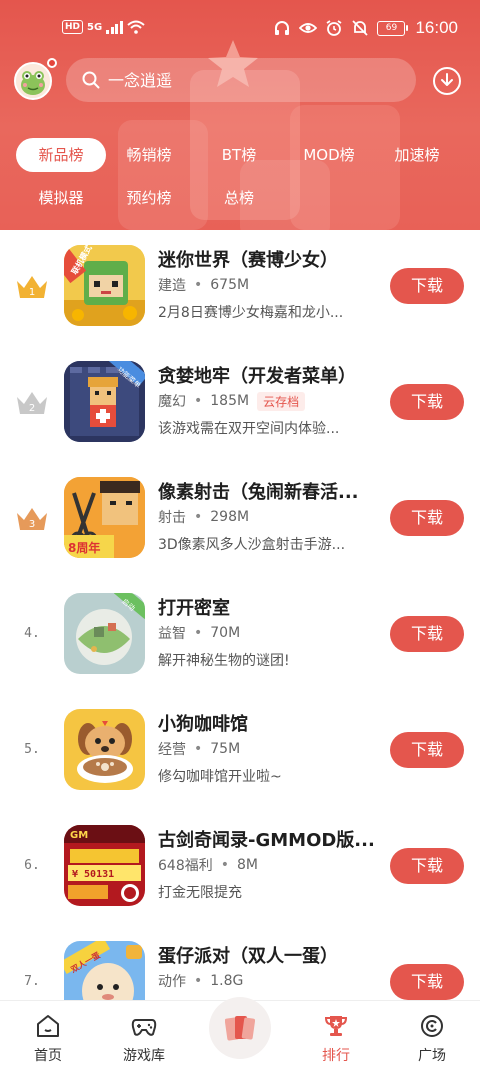 The height and width of the screenshot is (1067, 480). I want to click on game-size: 298M, so click(230, 517).